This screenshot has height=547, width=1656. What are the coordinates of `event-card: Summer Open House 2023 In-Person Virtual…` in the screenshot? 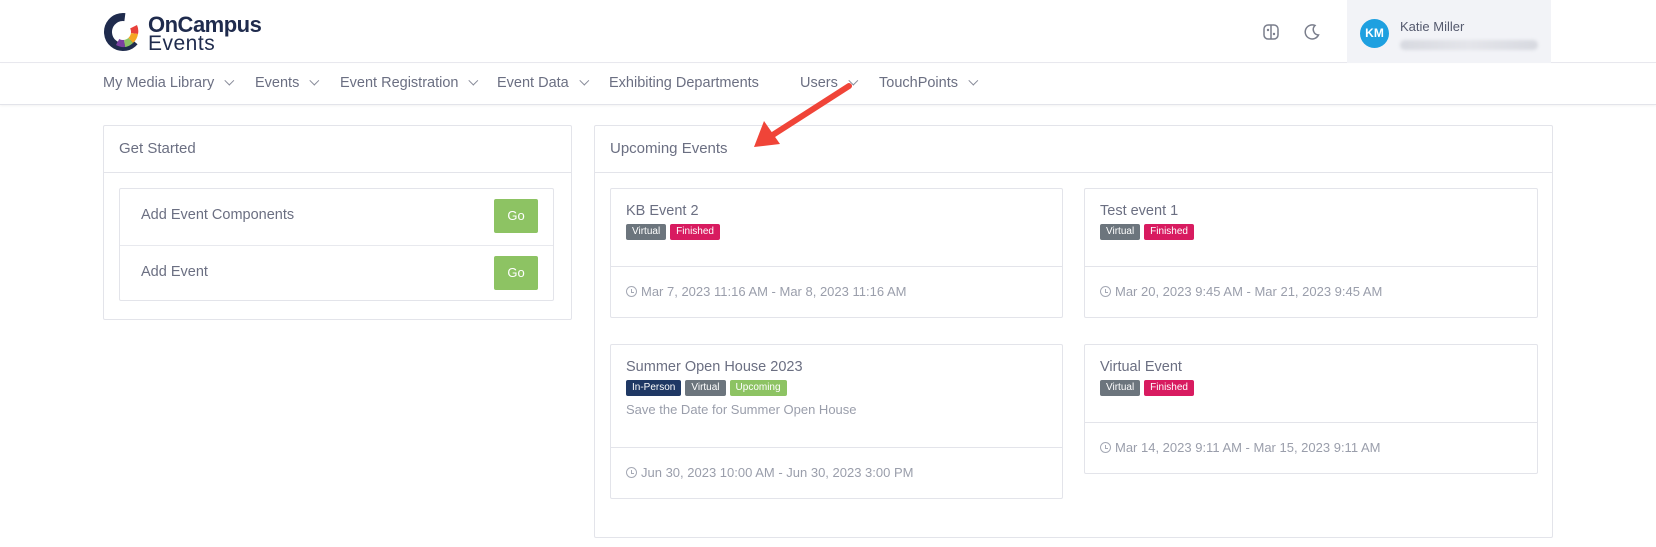 It's located at (836, 421).